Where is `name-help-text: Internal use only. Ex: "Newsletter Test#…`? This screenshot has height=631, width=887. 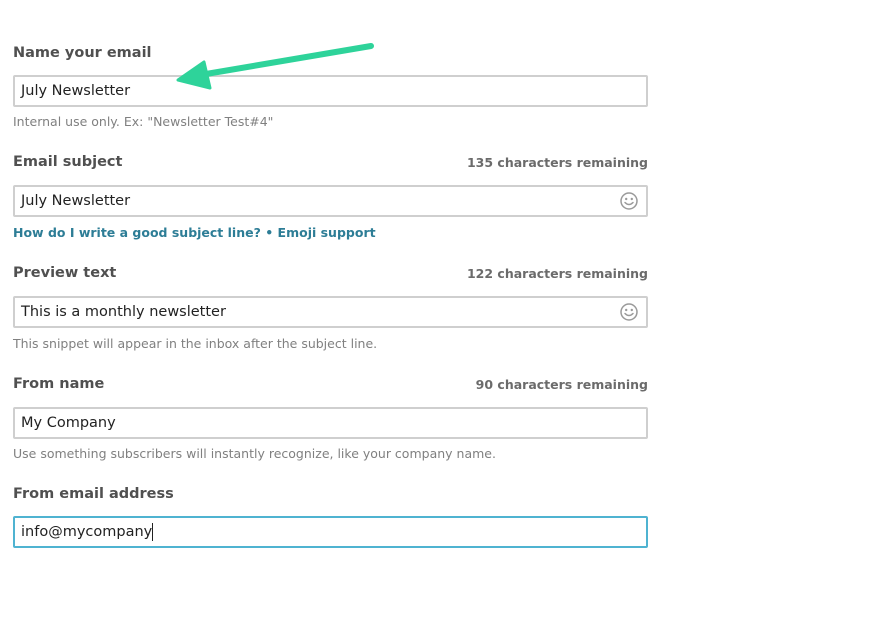
name-help-text: Internal use only. Ex: "Newsletter Test#… is located at coordinates (143, 121).